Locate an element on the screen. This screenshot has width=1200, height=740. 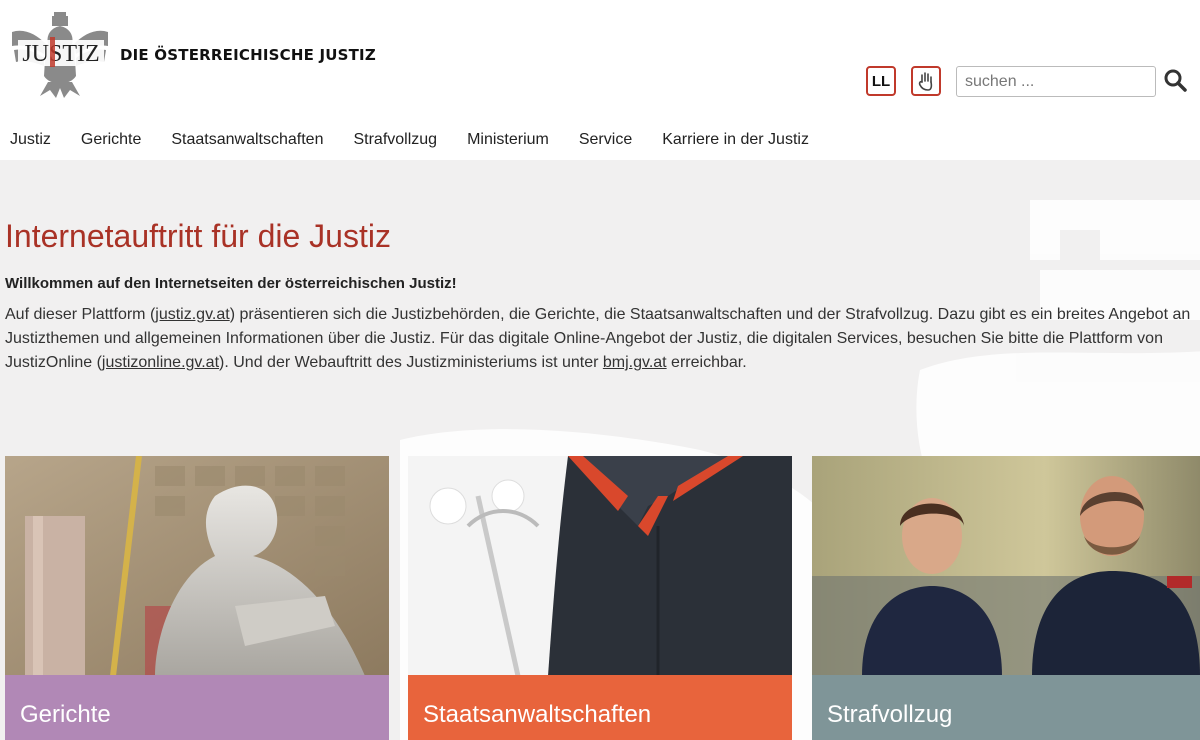
card-label-strafvollzug: Strafvollzug is located at coordinates (1006, 707).